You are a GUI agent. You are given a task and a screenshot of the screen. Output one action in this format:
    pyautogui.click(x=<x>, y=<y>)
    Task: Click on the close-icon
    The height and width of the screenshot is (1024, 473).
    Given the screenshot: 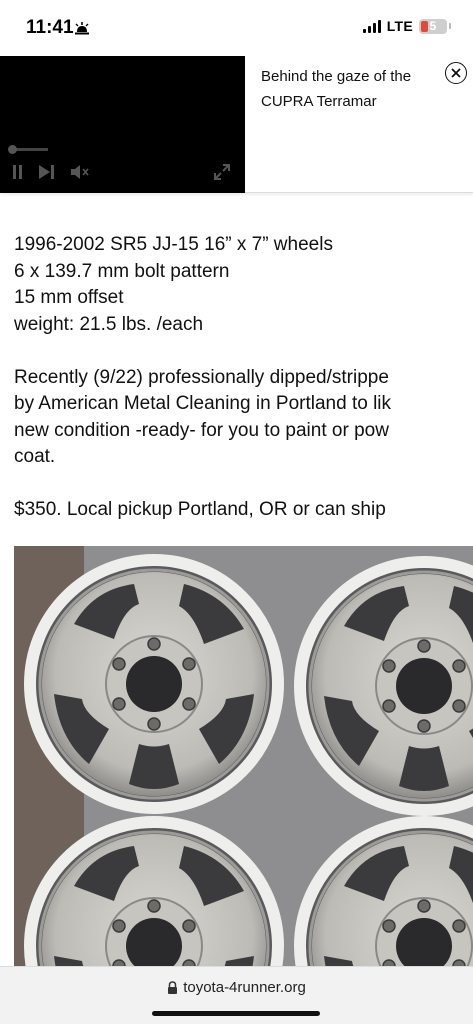 What is the action you would take?
    pyautogui.click(x=456, y=73)
    